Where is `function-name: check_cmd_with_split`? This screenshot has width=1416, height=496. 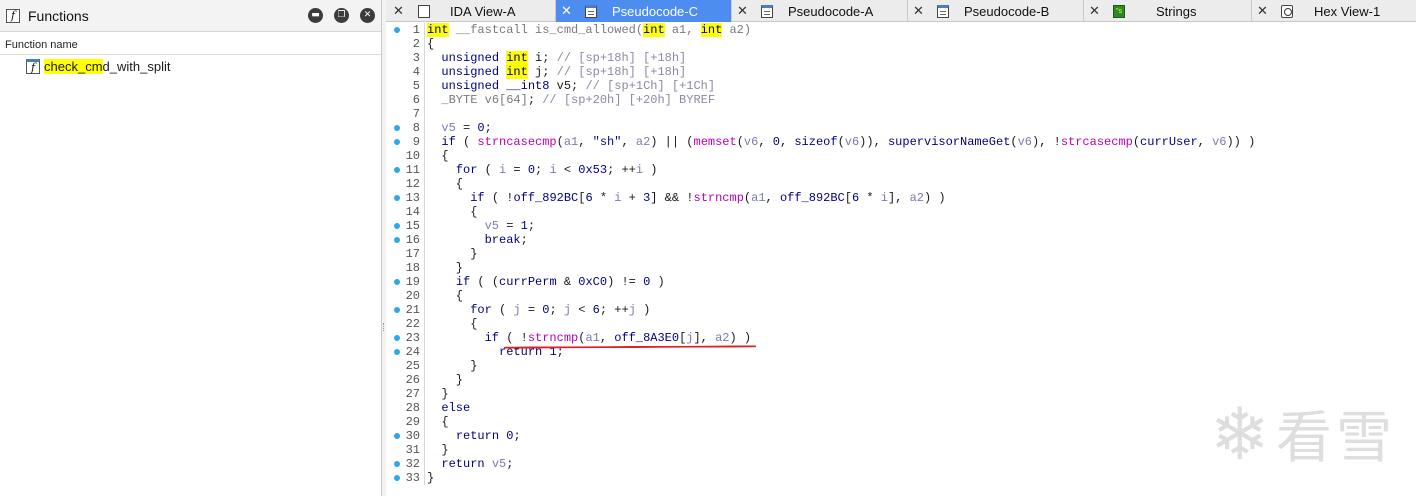 function-name: check_cmd_with_split is located at coordinates (107, 66).